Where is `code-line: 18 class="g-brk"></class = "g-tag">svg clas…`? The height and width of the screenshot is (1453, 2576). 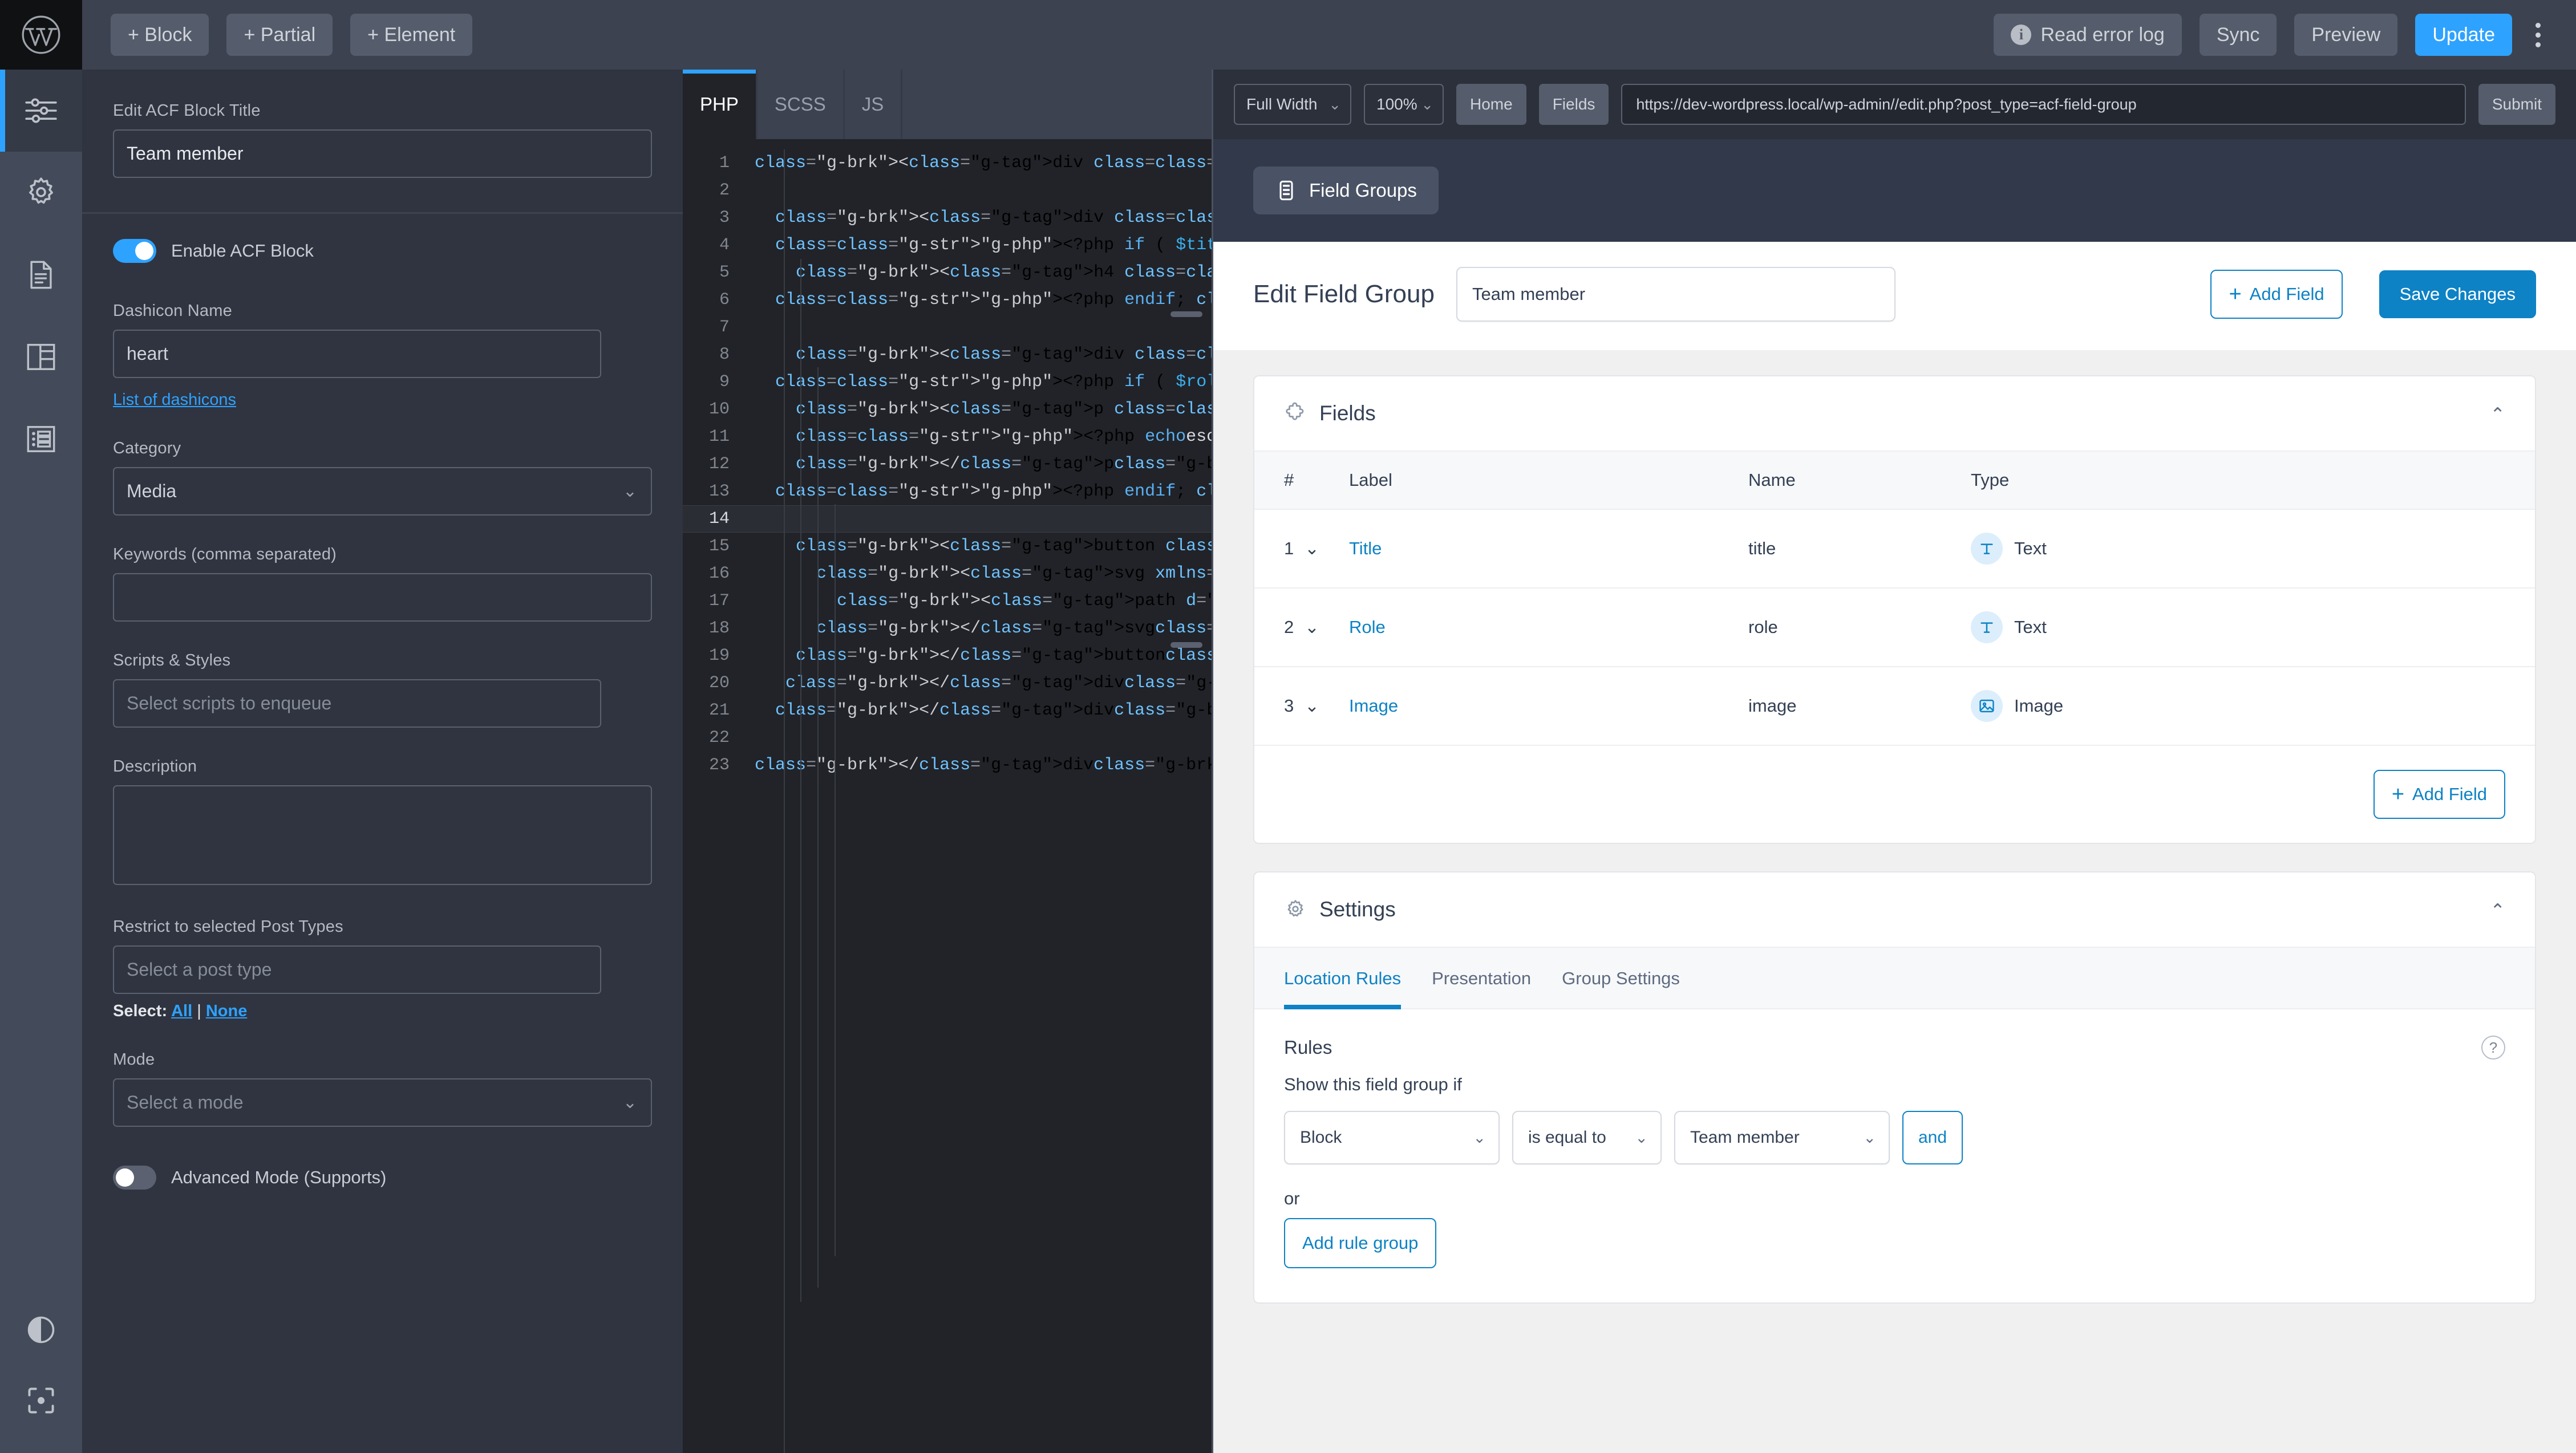
code-line: 18 class="g-brk"></class = "g-tag">svg clas… is located at coordinates (947, 628).